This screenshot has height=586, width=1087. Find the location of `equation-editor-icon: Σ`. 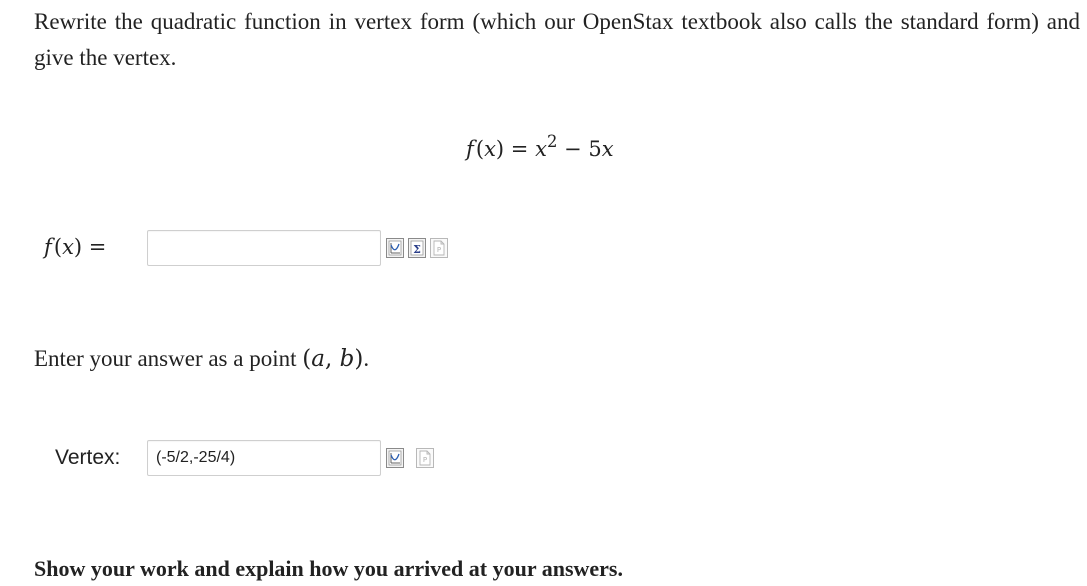

equation-editor-icon: Σ is located at coordinates (417, 248).